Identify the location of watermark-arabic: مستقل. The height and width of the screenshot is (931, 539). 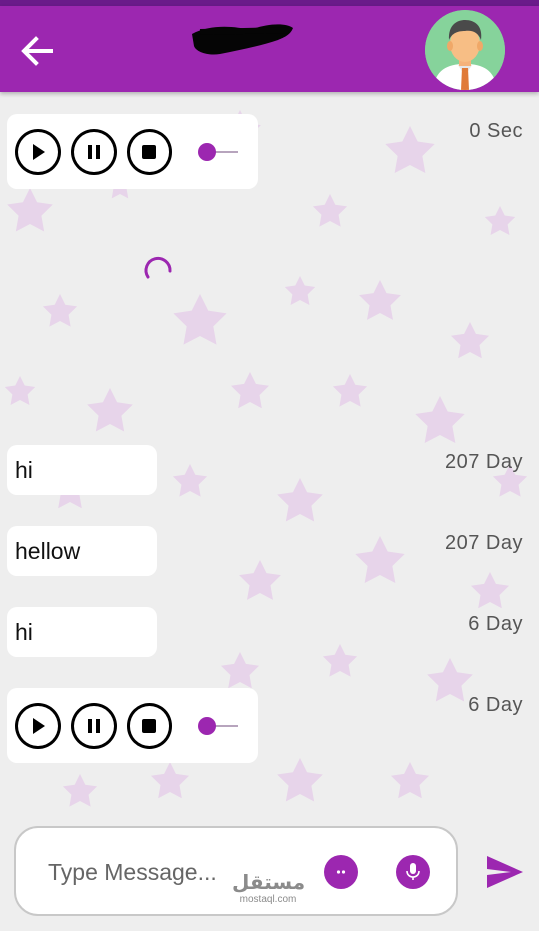
(269, 883).